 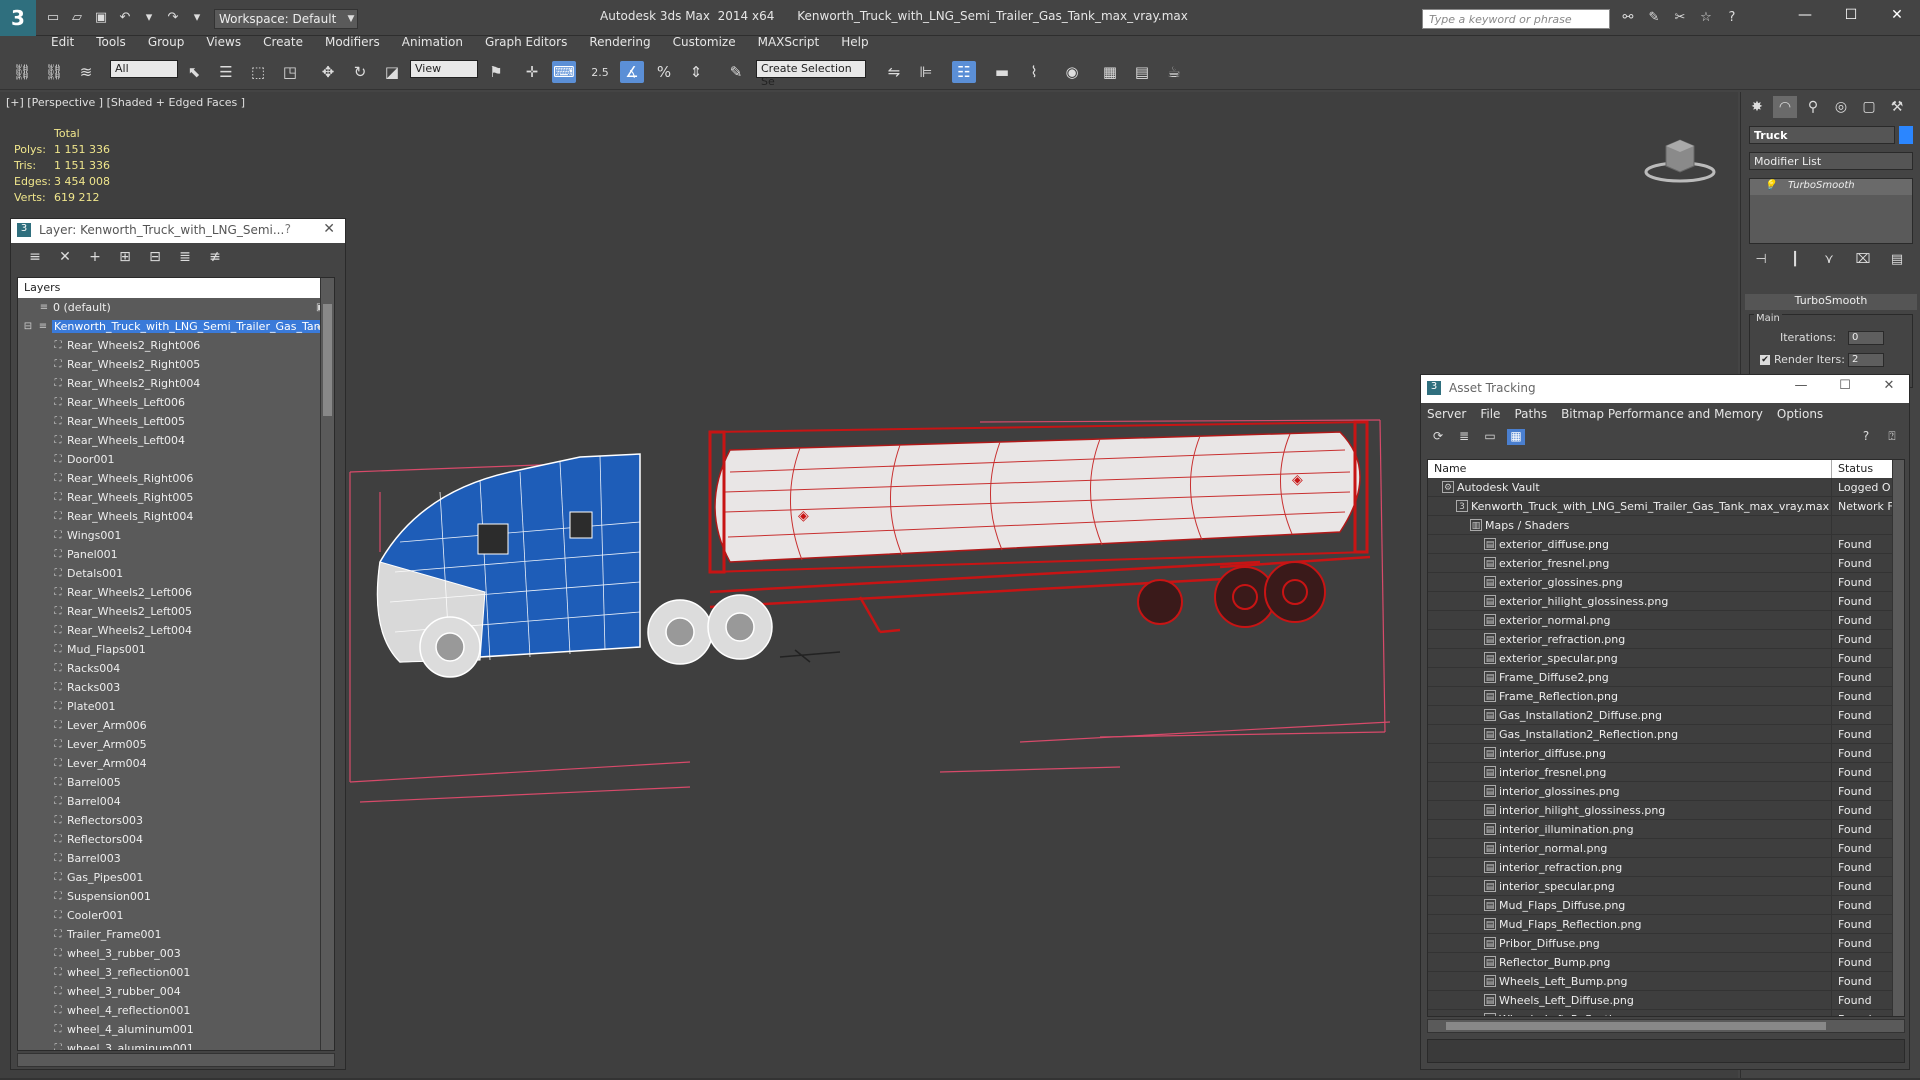 What do you see at coordinates (176, 630) in the screenshot?
I see `layer-object-row: ⛶ Rear_Wheels2_Left004` at bounding box center [176, 630].